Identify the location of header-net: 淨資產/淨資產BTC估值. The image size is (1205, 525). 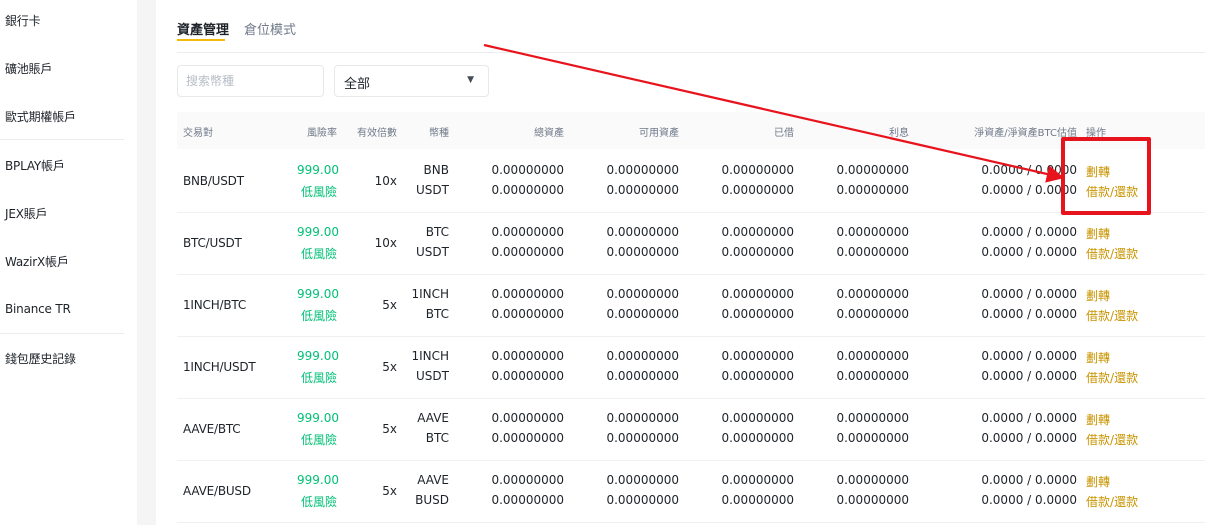
(1025, 133).